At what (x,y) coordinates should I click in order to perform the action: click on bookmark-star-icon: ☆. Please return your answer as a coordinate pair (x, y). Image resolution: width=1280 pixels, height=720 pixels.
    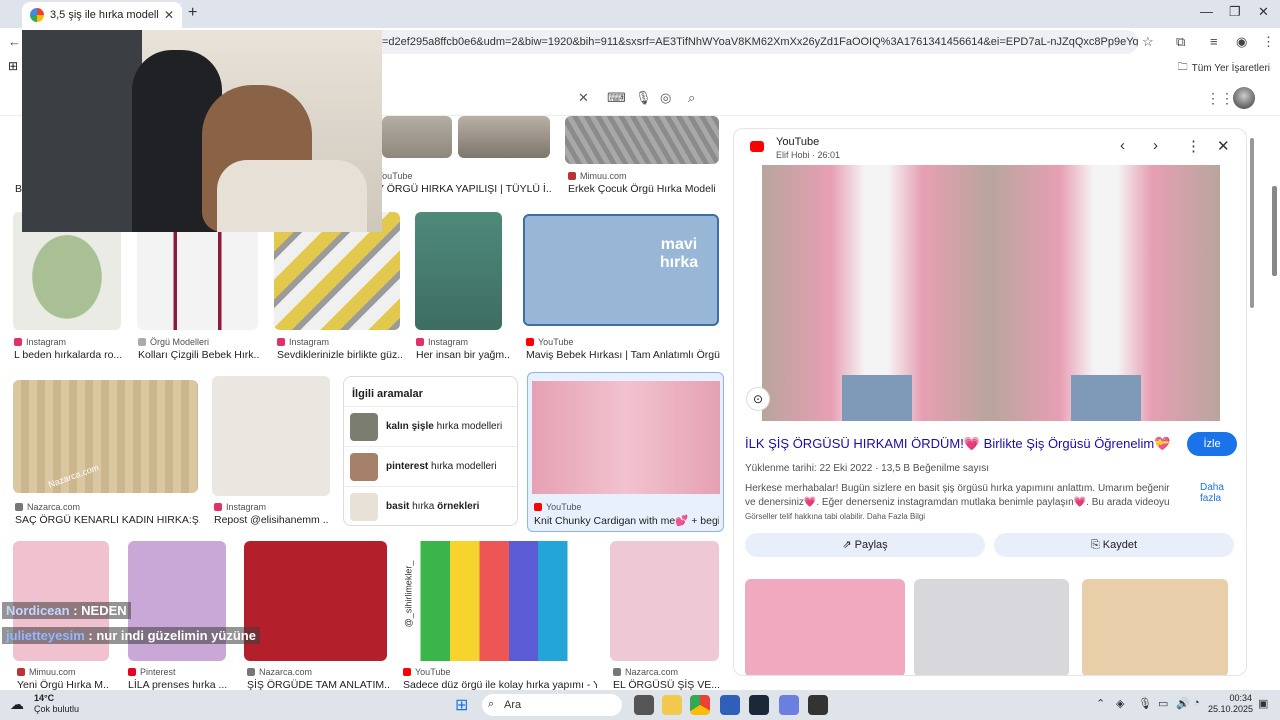
    Looking at the image, I should click on (1148, 42).